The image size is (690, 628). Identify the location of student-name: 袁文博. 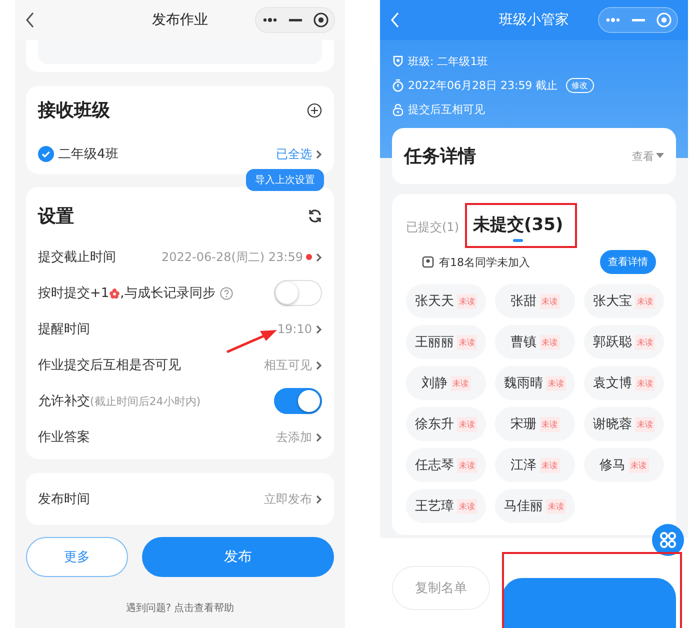
(612, 383).